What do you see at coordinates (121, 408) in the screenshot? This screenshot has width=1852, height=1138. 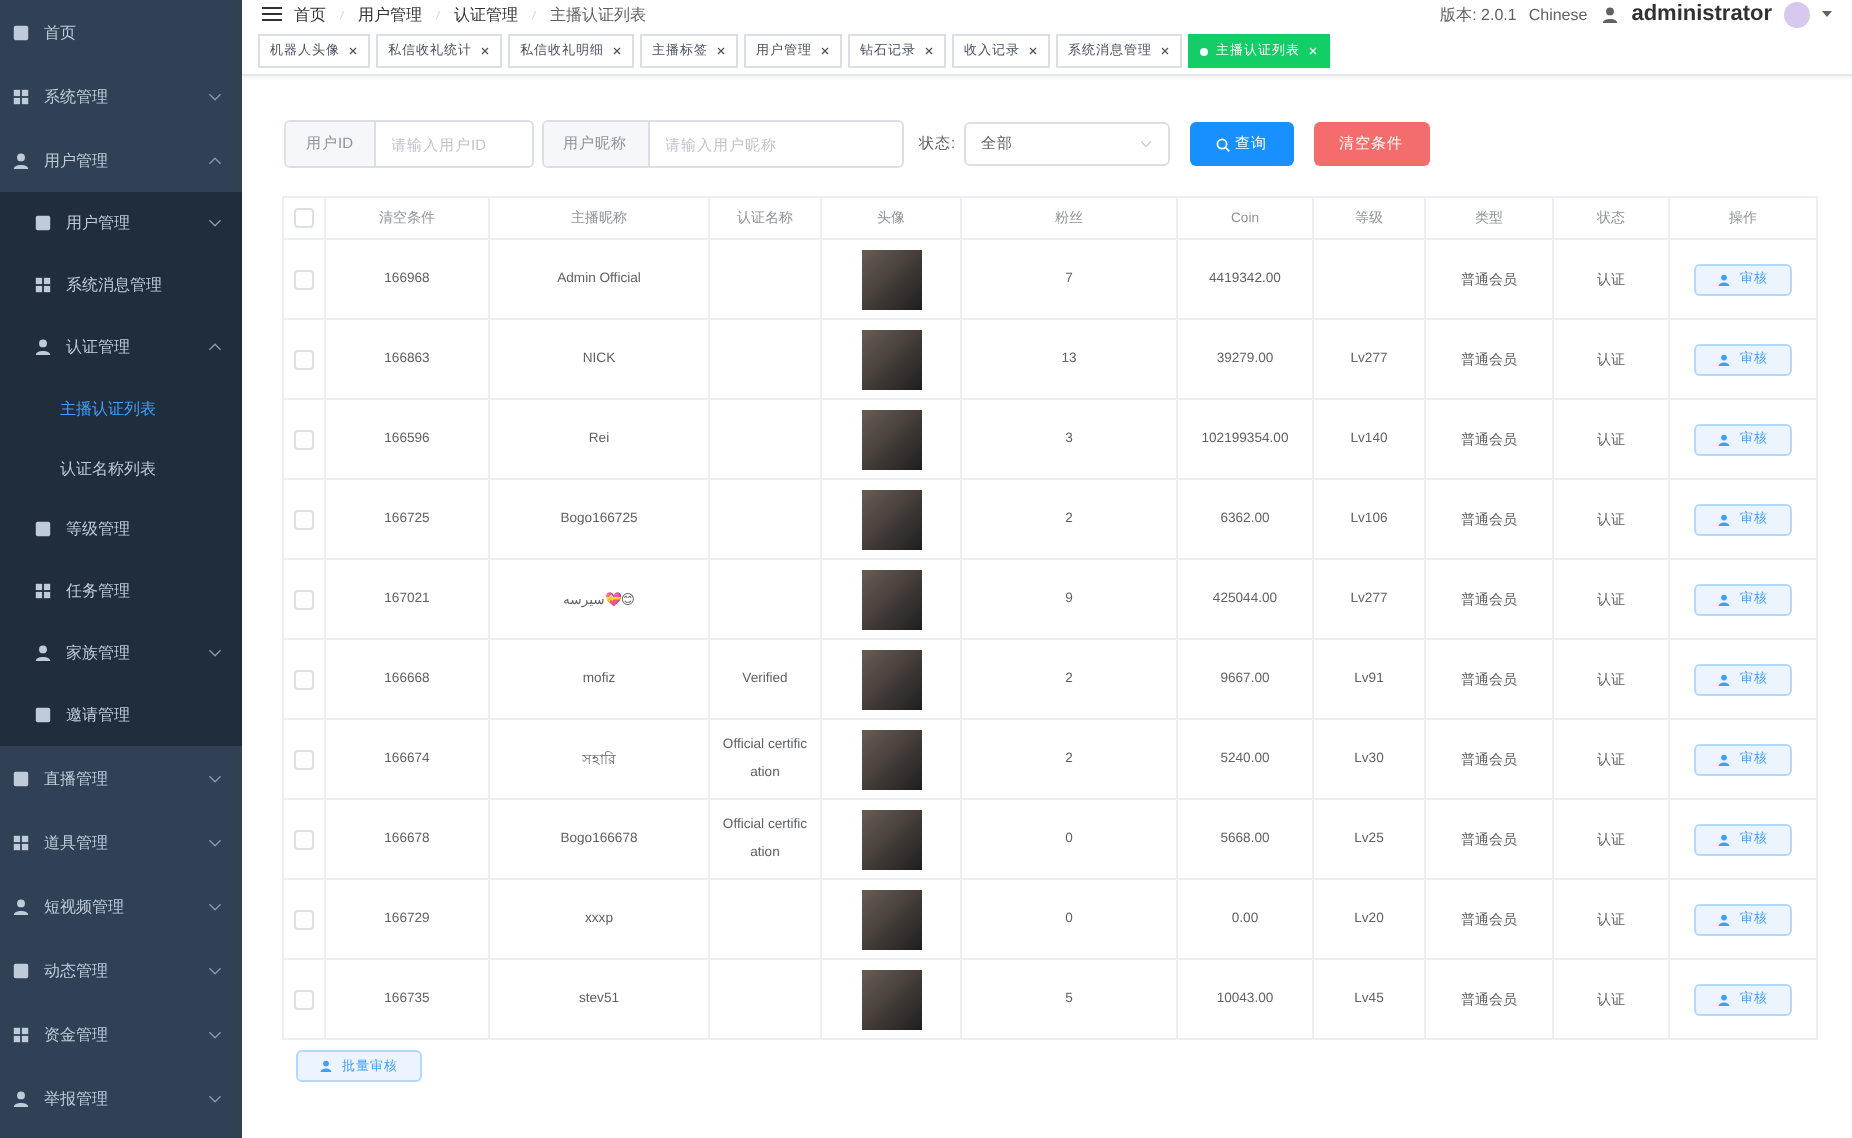 I see `sidebar-item: 主播认证列表` at bounding box center [121, 408].